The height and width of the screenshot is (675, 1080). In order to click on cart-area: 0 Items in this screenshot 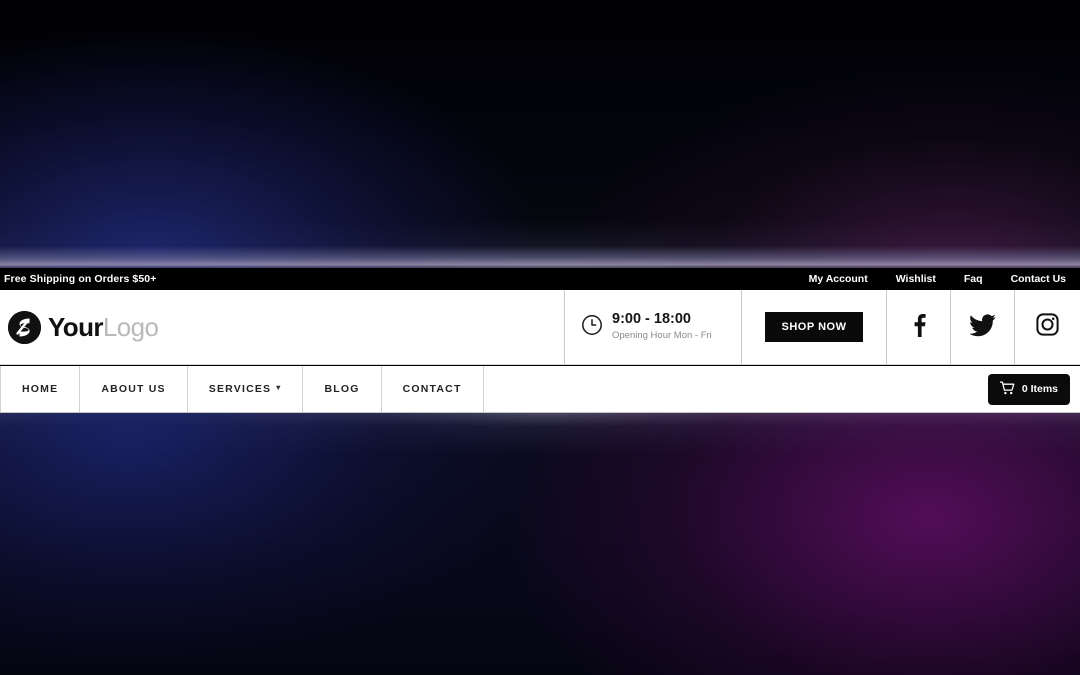, I will do `click(1033, 389)`.